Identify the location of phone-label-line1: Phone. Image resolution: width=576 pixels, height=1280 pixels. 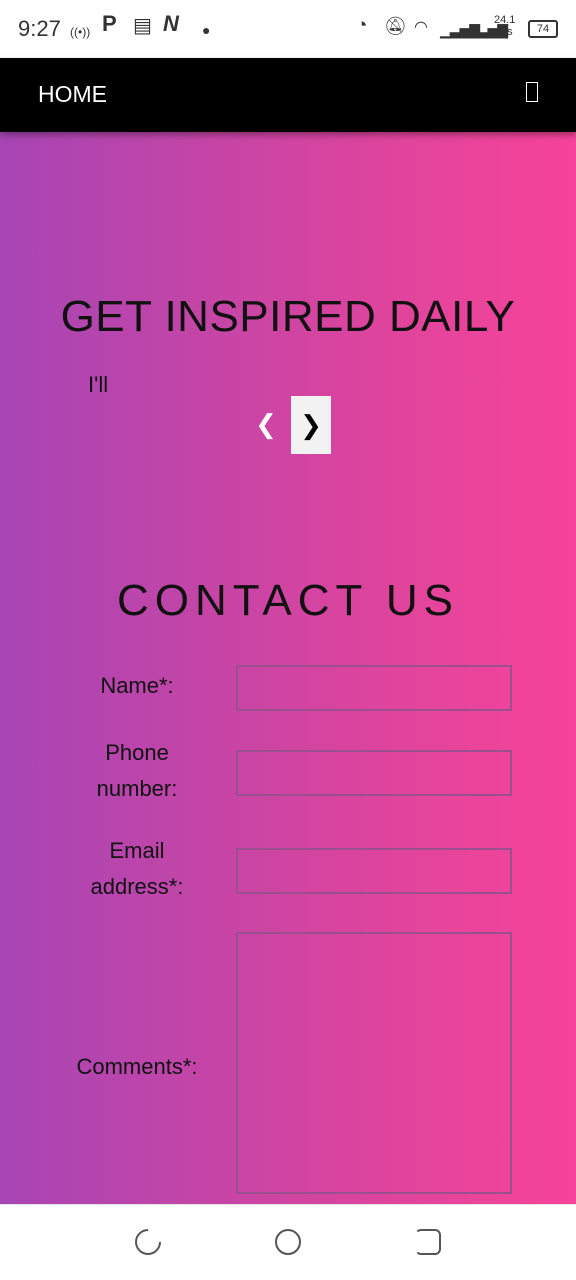
(137, 752).